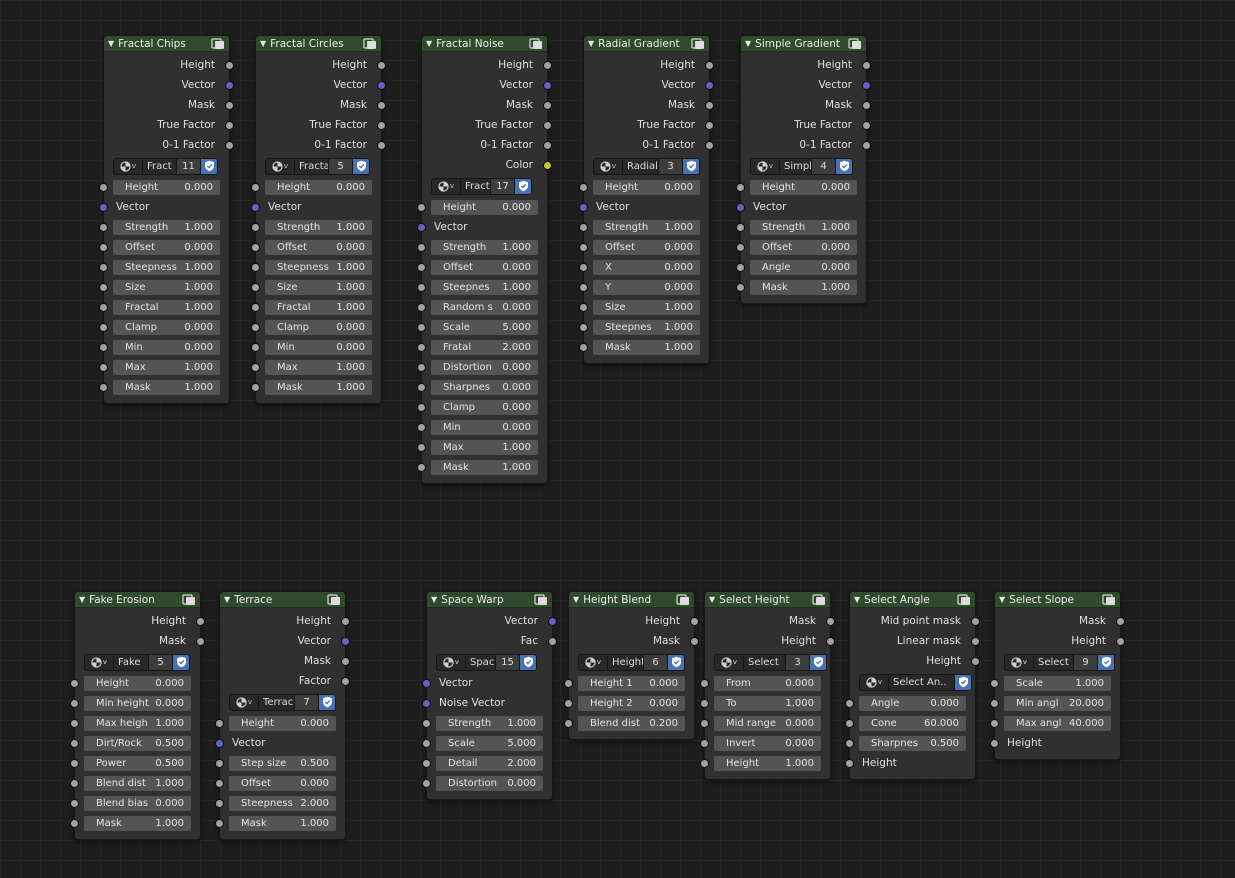 The image size is (1235, 878). What do you see at coordinates (318, 307) in the screenshot?
I see `value-field: Fractal 1.000` at bounding box center [318, 307].